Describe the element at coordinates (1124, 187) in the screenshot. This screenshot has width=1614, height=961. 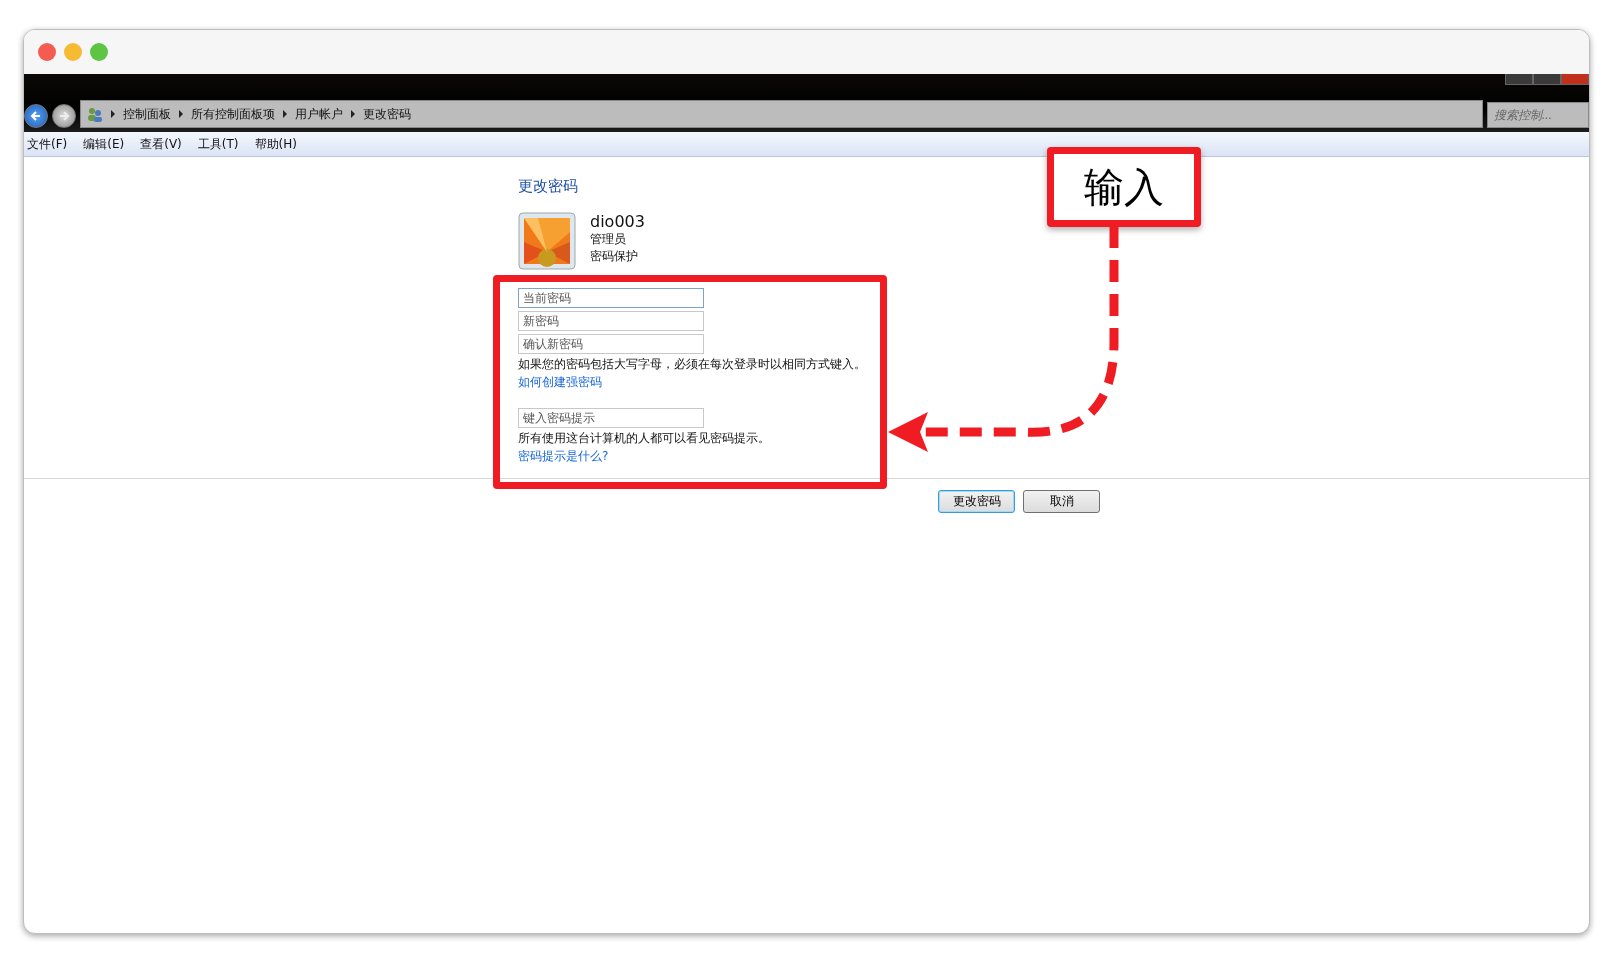
I see `annotation-label: 输入` at that location.